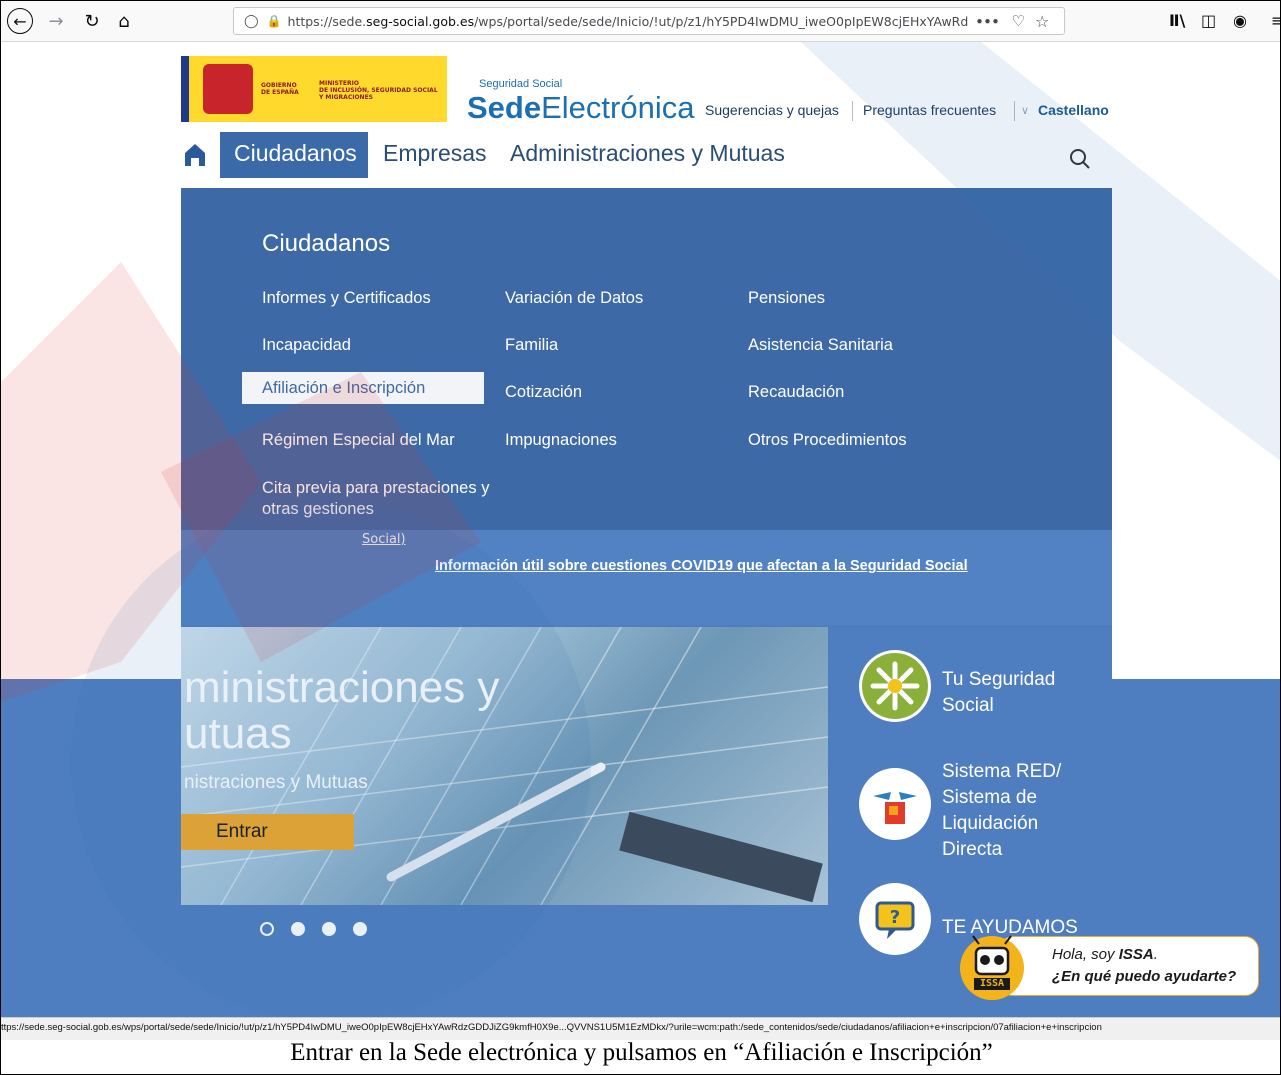 This screenshot has width=1281, height=1075. What do you see at coordinates (998, 693) in the screenshot?
I see `tu-seguridad-social-link: Tu Seguridad Social` at bounding box center [998, 693].